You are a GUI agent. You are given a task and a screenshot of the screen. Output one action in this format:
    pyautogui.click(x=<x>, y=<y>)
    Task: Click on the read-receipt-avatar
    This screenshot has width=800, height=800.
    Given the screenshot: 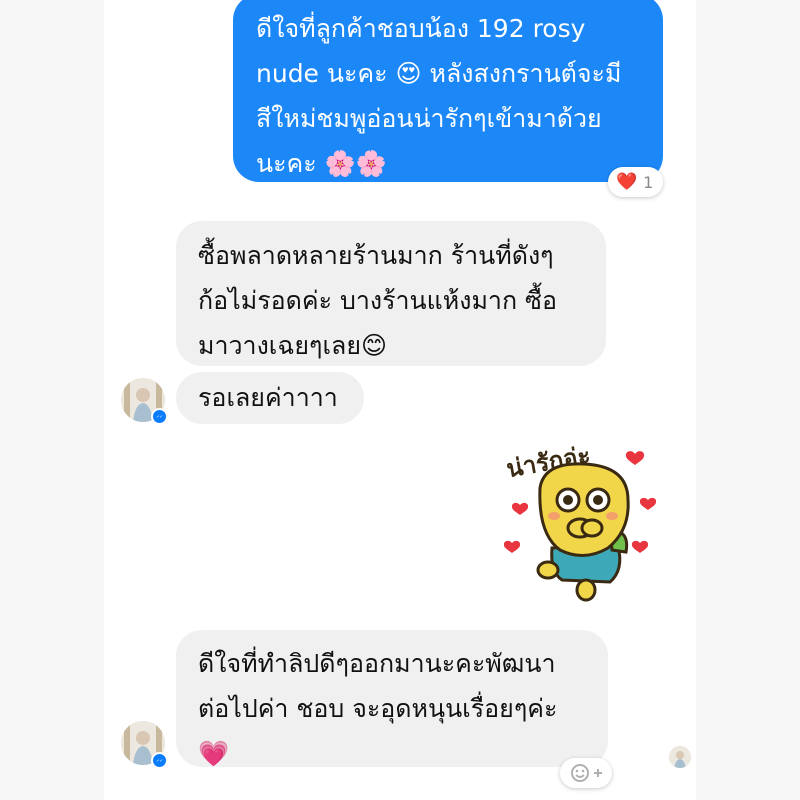 What is the action you would take?
    pyautogui.click(x=680, y=757)
    